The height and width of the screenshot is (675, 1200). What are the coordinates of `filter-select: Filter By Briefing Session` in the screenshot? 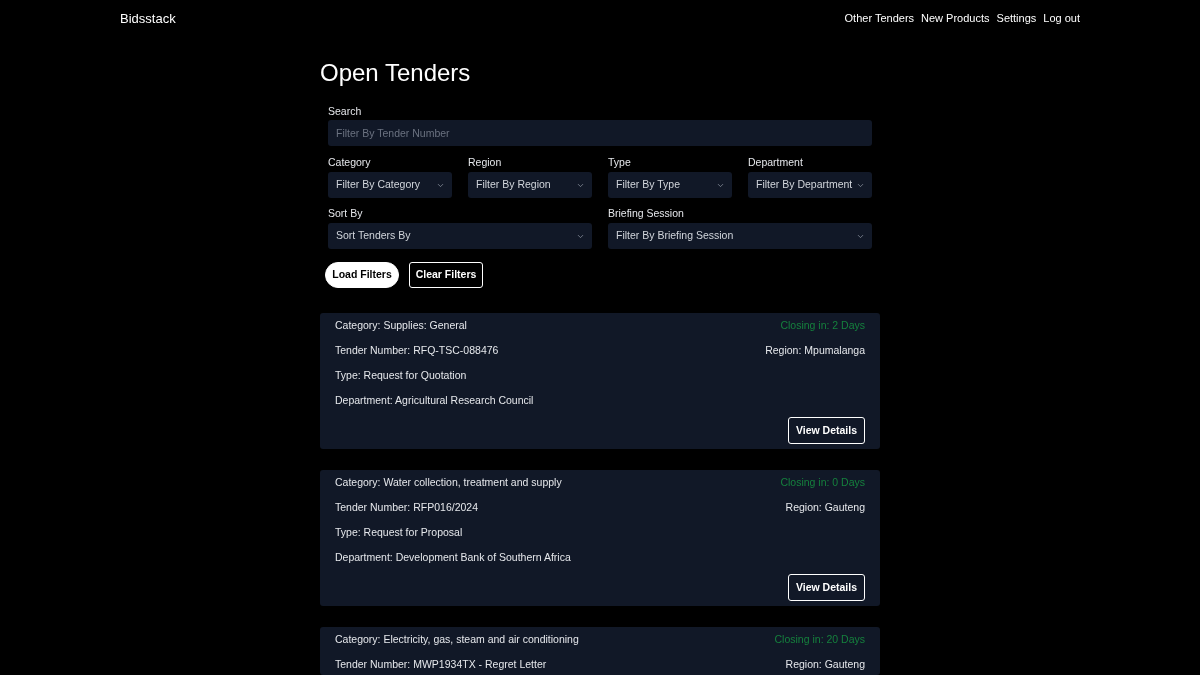 It's located at (740, 236).